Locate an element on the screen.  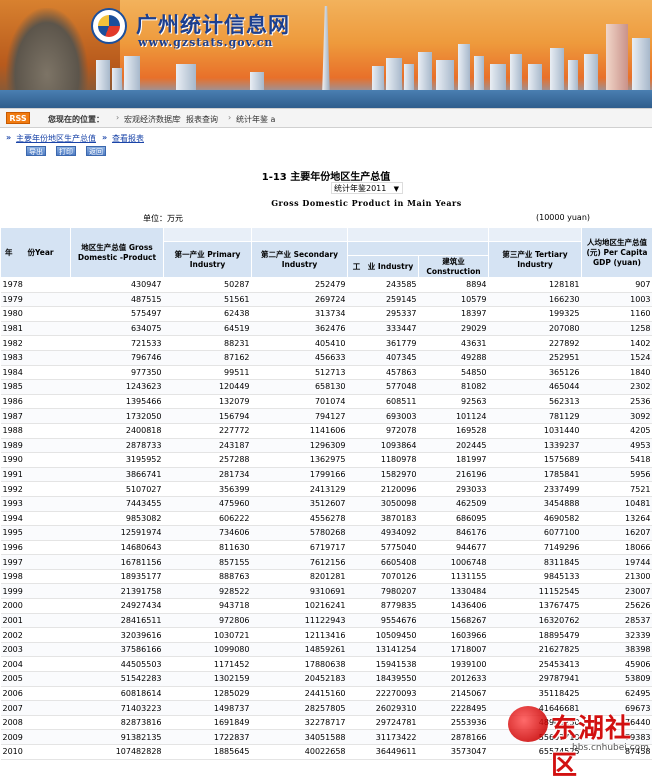
cell-construction: 49288 is located at coordinates (454, 357).